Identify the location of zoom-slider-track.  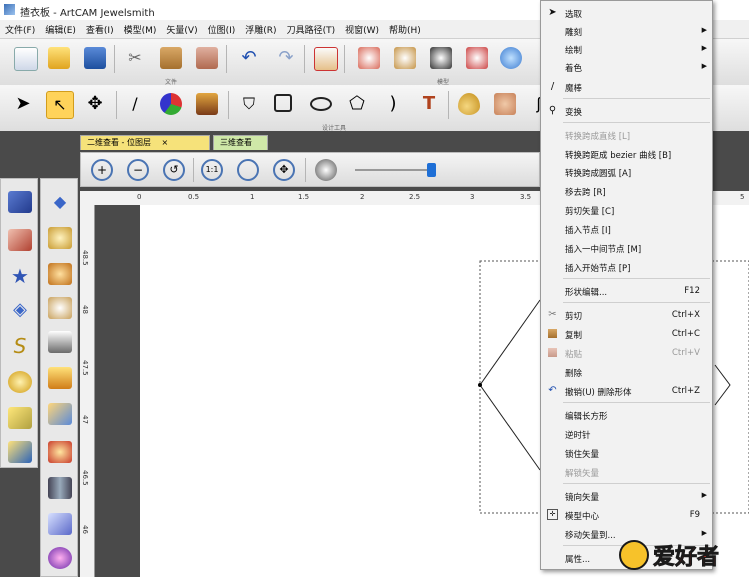
(395, 170).